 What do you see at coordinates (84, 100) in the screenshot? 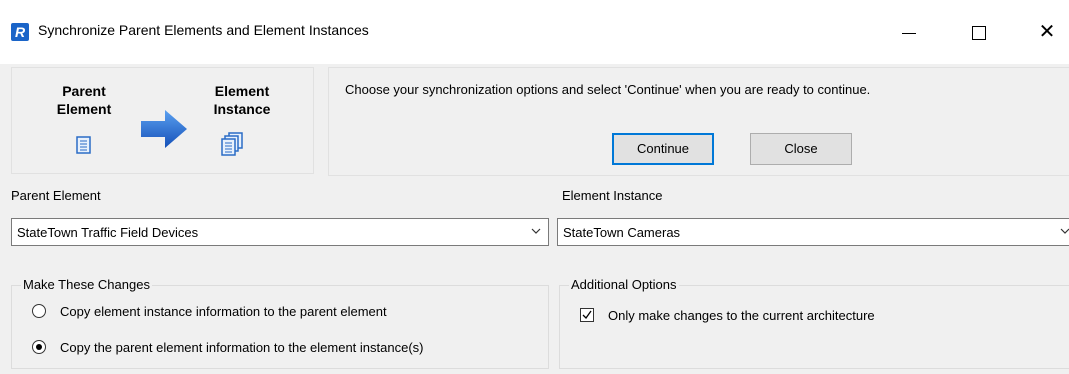
I see `diagram-parent-label: Parent Element` at bounding box center [84, 100].